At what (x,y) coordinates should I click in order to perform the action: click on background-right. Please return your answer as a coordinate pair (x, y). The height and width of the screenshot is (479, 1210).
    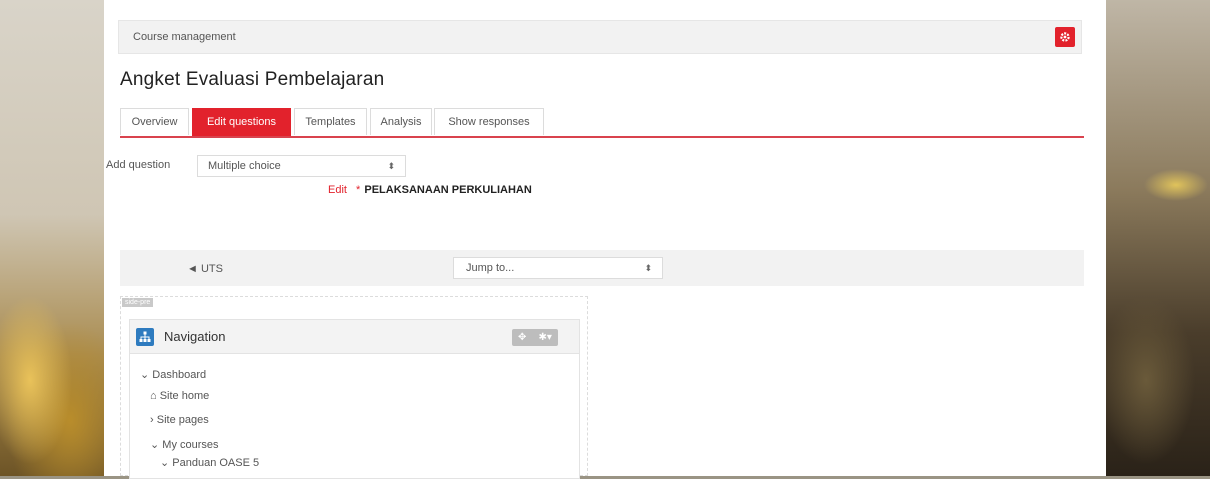
    Looking at the image, I should click on (1158, 238).